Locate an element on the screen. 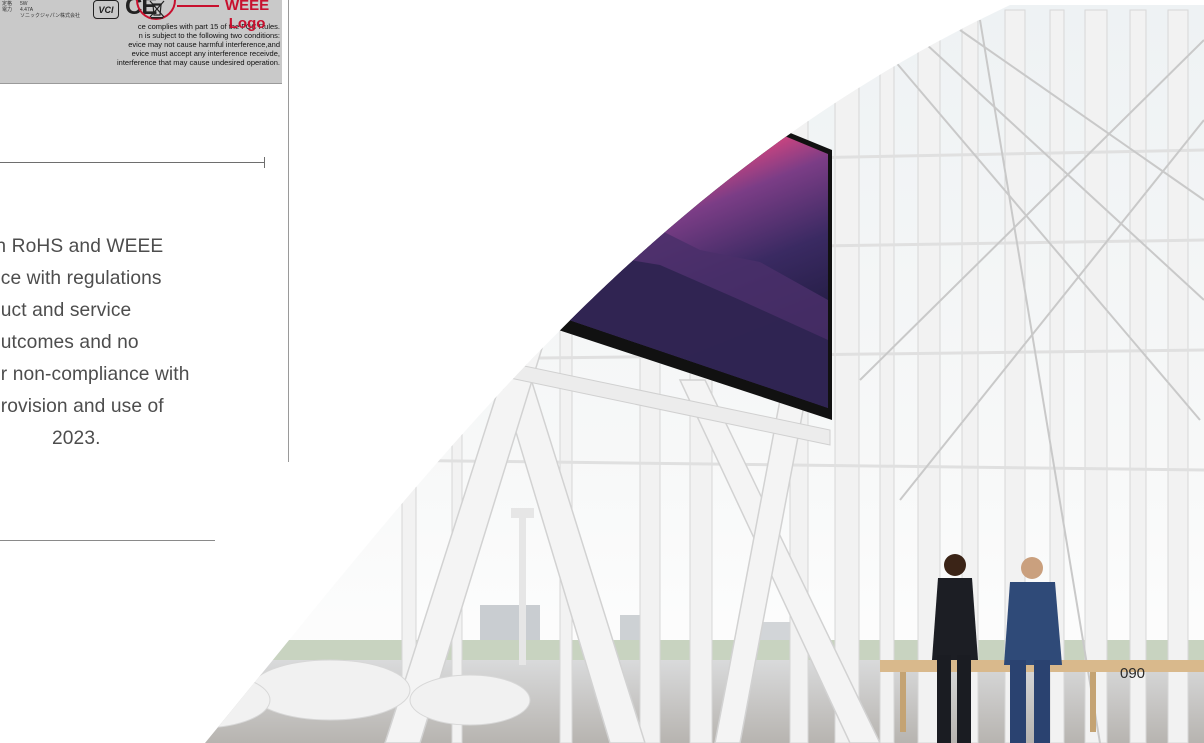  bottom-divider is located at coordinates (107, 540).